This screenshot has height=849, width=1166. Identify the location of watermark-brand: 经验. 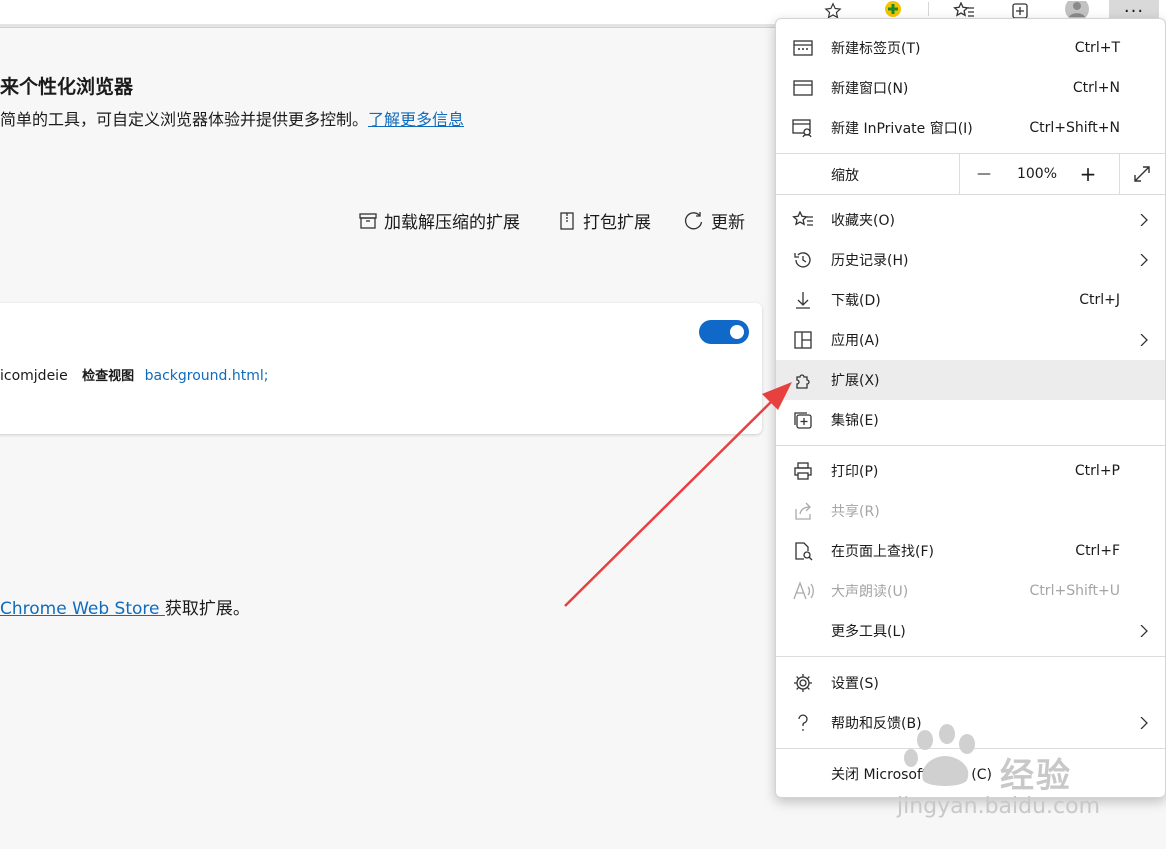
(1036, 776).